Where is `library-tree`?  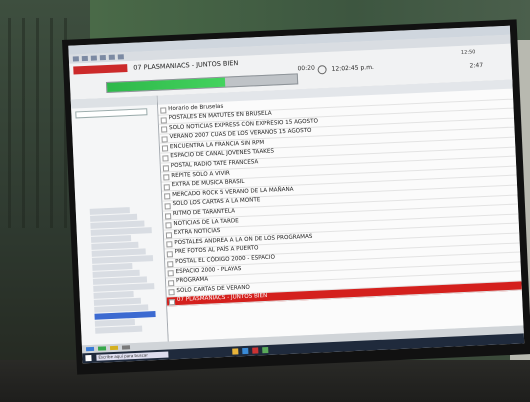
library-tree is located at coordinates (126, 270).